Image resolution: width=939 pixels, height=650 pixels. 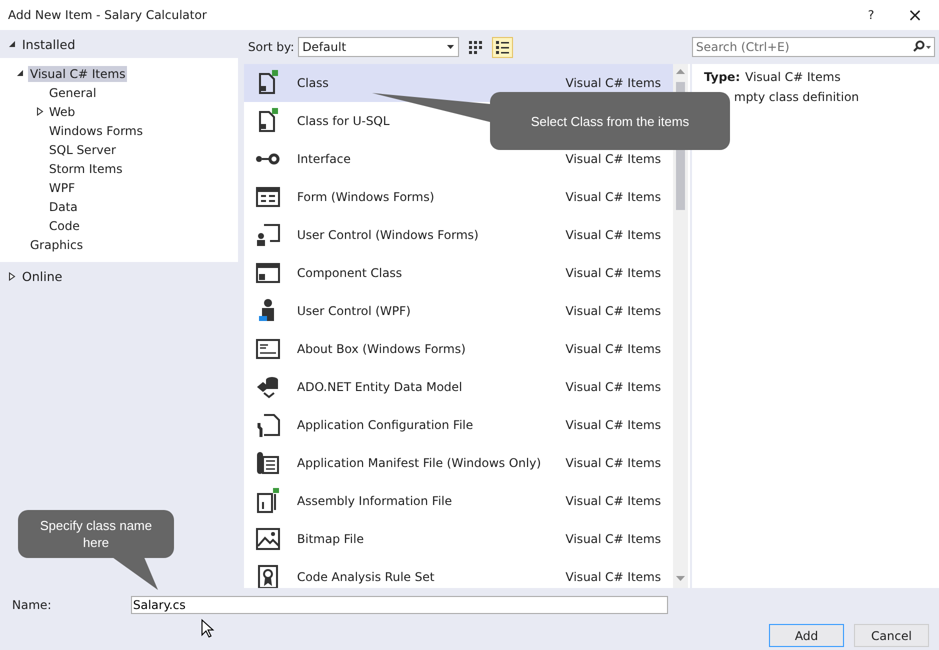 I want to click on sort-label: Sort by:, so click(x=271, y=47).